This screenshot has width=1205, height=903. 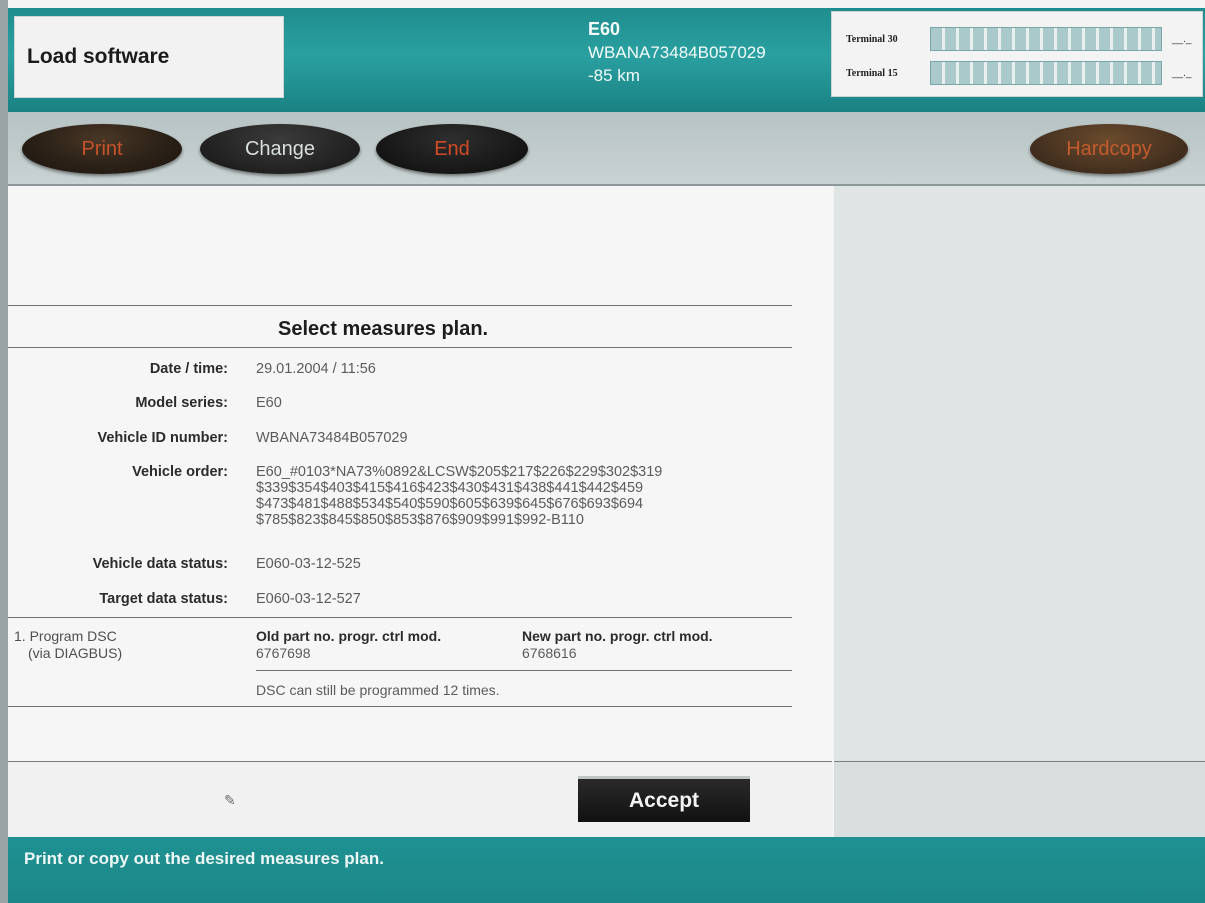 I want to click on field-label: Date / time:, so click(x=188, y=369).